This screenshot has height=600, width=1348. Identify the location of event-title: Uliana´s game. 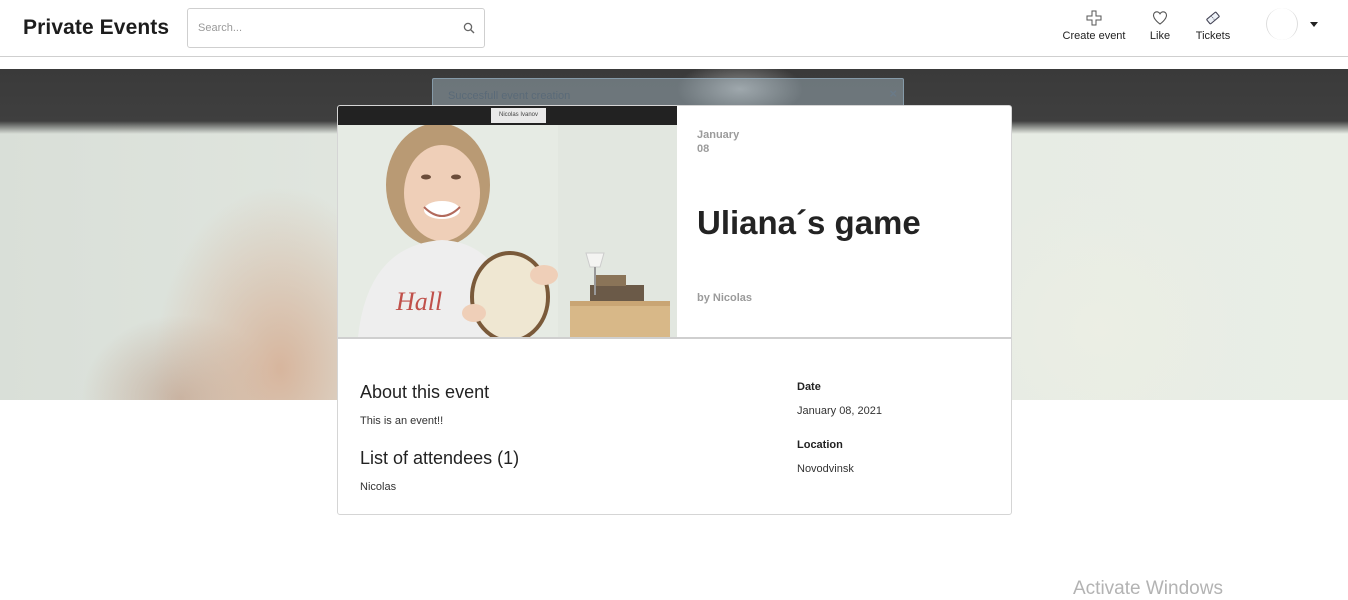
(809, 222).